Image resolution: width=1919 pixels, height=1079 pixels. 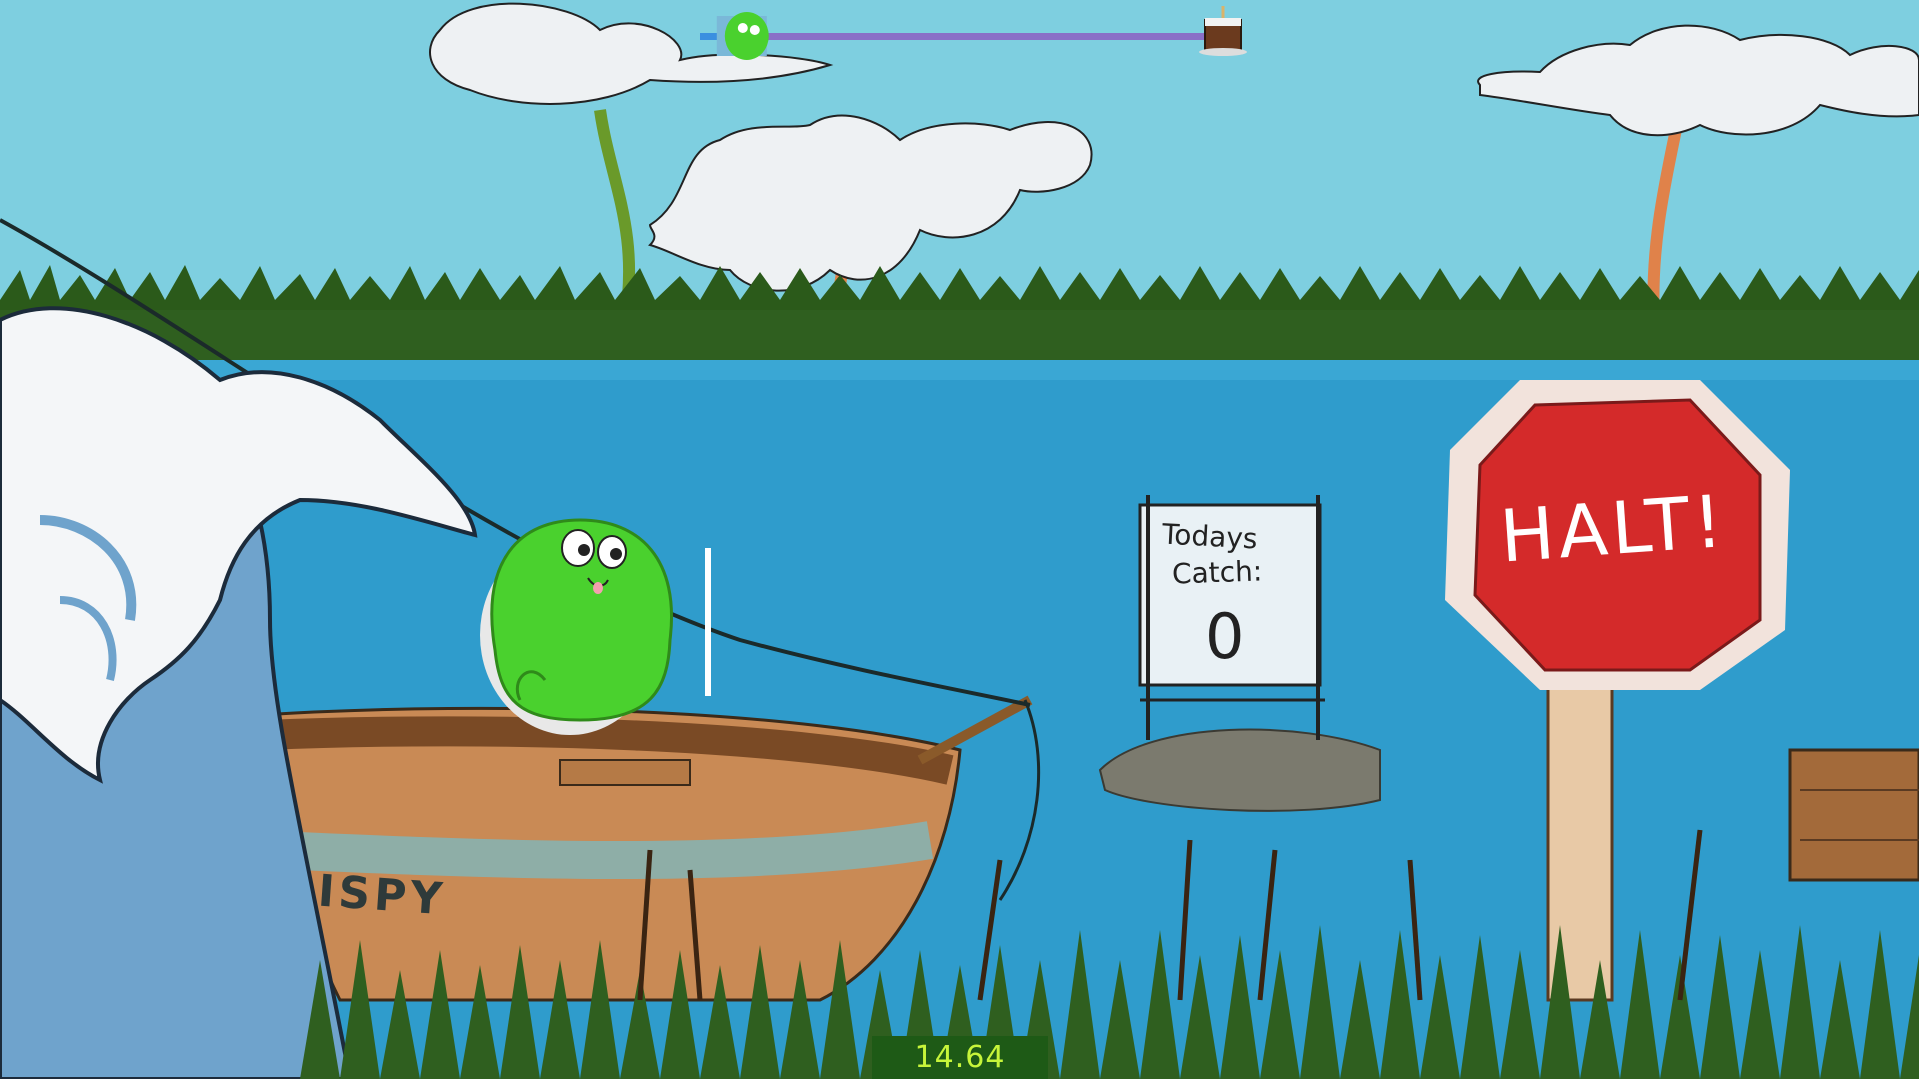 What do you see at coordinates (708, 622) in the screenshot?
I see `aim-cursor-line` at bounding box center [708, 622].